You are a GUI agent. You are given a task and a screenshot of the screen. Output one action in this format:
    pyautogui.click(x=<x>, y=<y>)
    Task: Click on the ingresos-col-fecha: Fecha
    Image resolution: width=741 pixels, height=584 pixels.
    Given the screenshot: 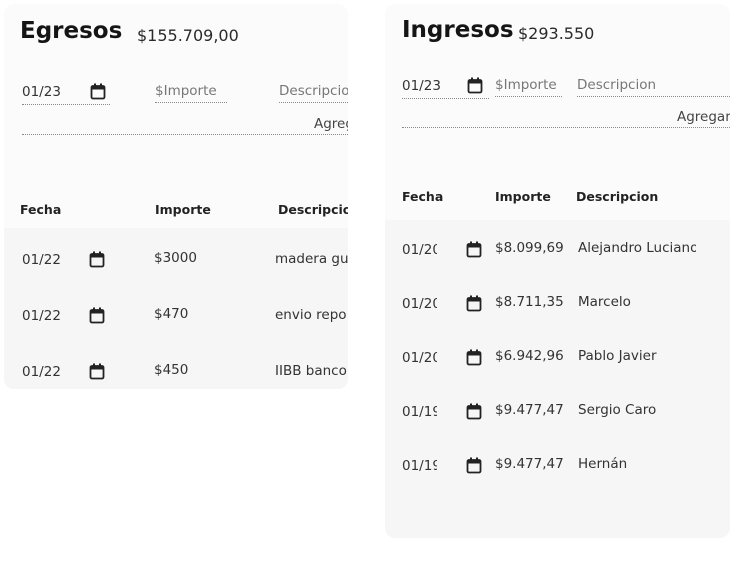 What is the action you would take?
    pyautogui.click(x=423, y=196)
    